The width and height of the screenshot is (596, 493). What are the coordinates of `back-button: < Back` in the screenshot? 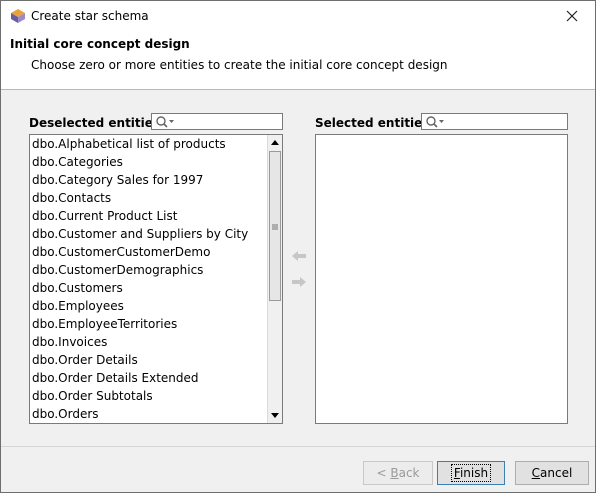 It's located at (398, 473).